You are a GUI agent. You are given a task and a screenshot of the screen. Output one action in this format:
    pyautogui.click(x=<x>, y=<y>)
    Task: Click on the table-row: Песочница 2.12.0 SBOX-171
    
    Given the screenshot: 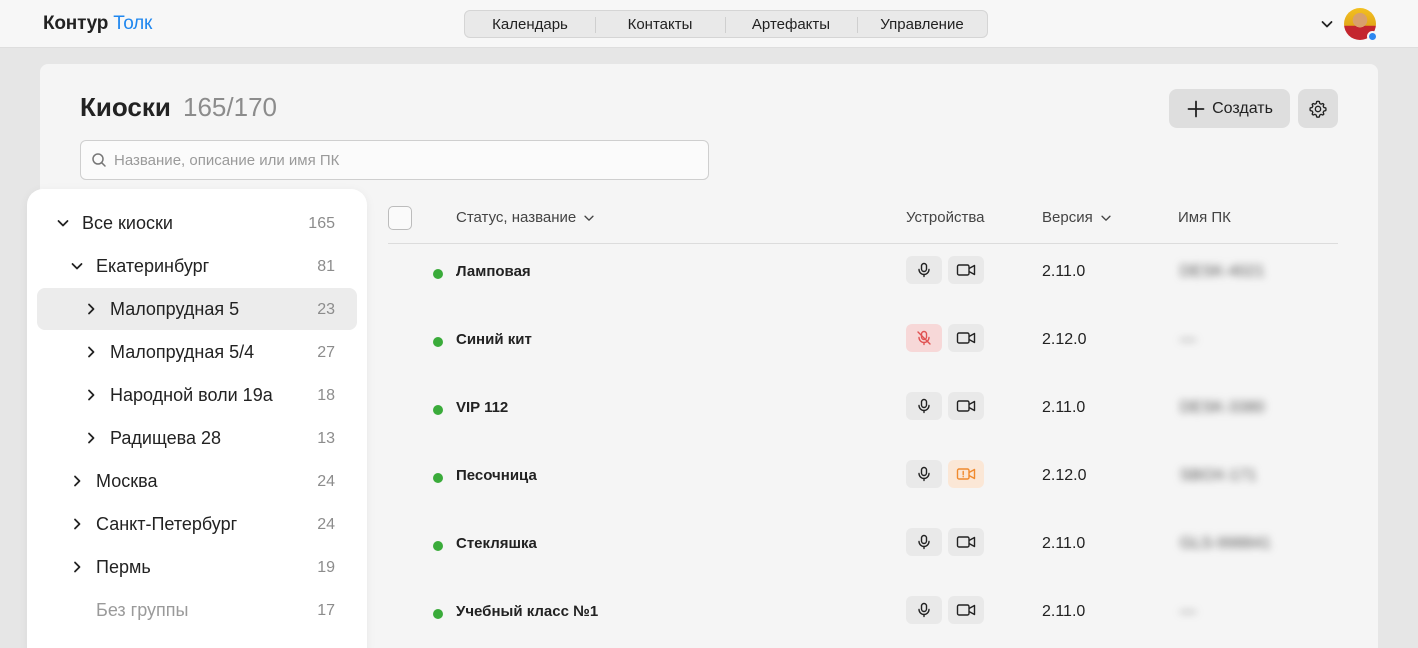 What is the action you would take?
    pyautogui.click(x=863, y=478)
    